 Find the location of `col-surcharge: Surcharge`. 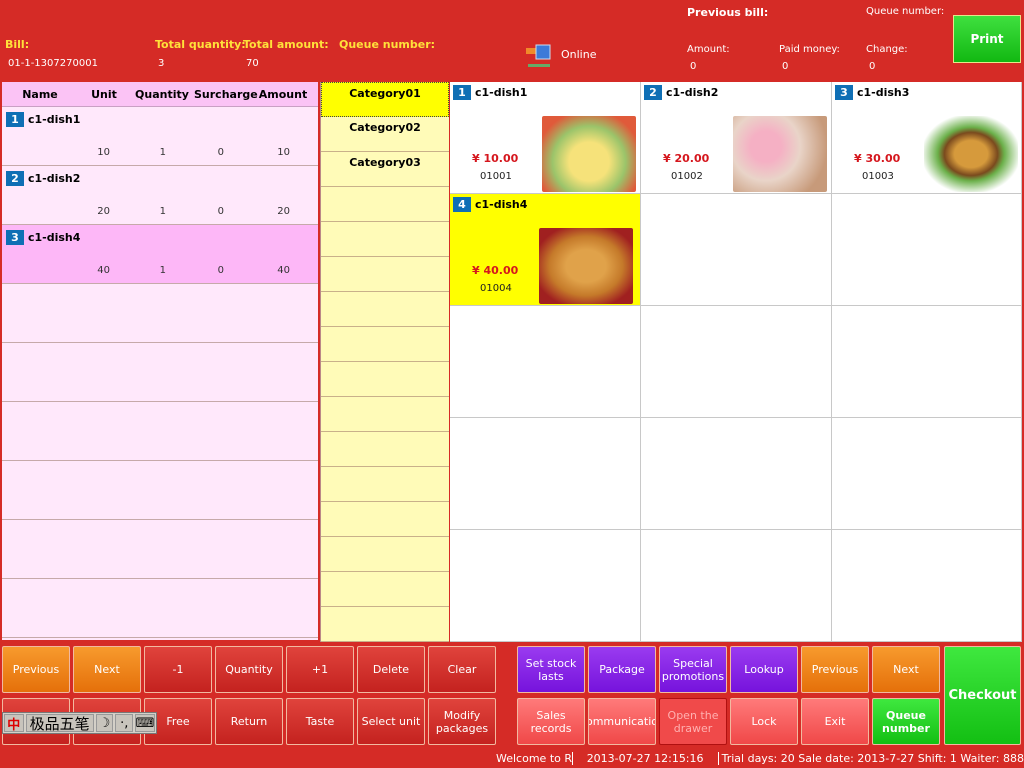

col-surcharge: Surcharge is located at coordinates (226, 94).